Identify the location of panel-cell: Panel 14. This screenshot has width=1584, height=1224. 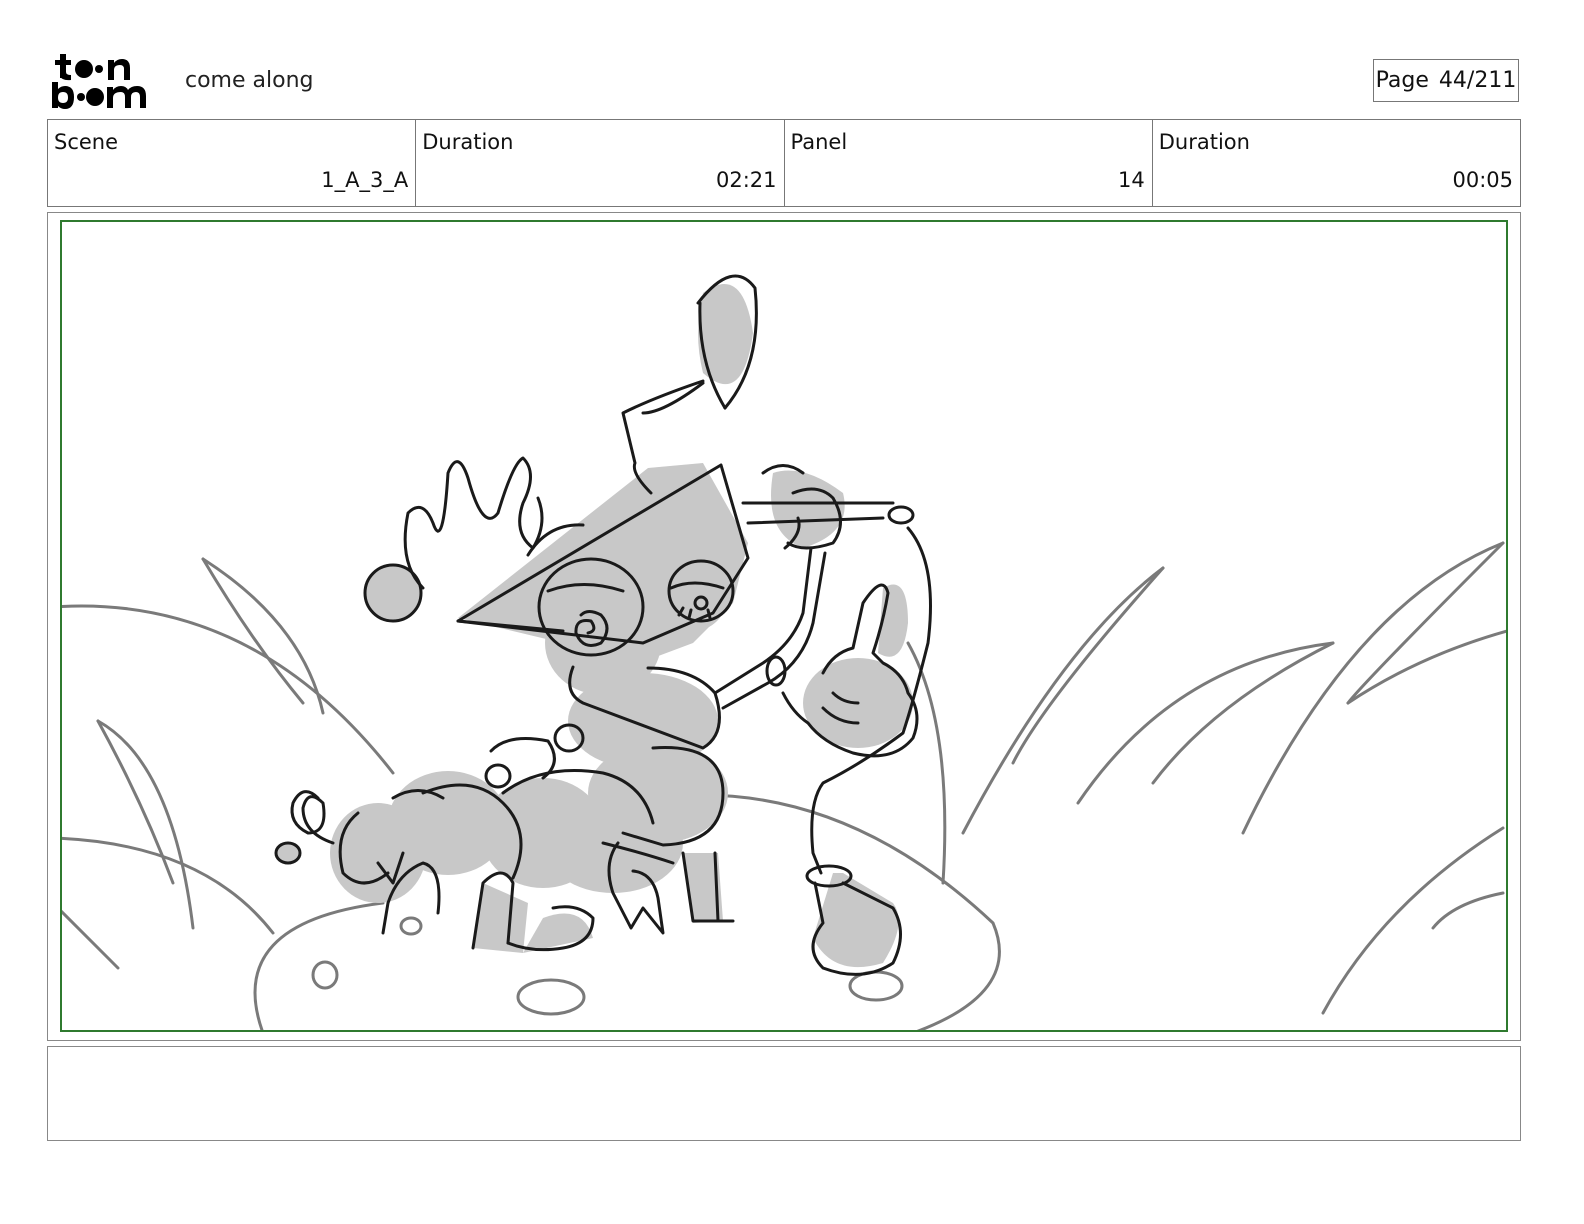
(969, 163).